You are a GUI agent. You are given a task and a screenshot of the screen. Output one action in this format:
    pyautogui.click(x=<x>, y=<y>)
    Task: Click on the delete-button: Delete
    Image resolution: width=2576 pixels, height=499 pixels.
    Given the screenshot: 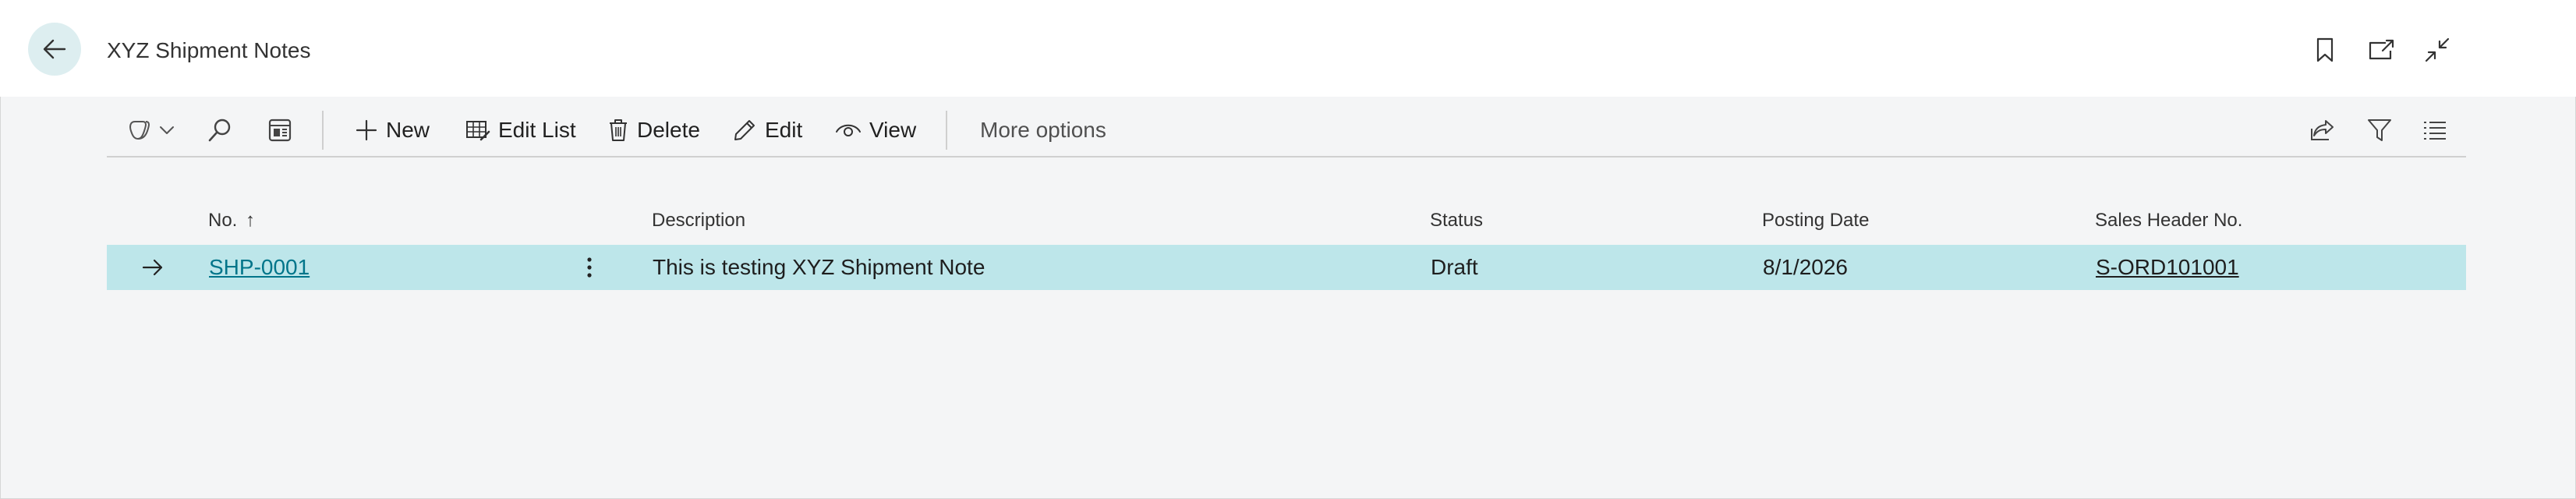 What is the action you would take?
    pyautogui.click(x=653, y=130)
    